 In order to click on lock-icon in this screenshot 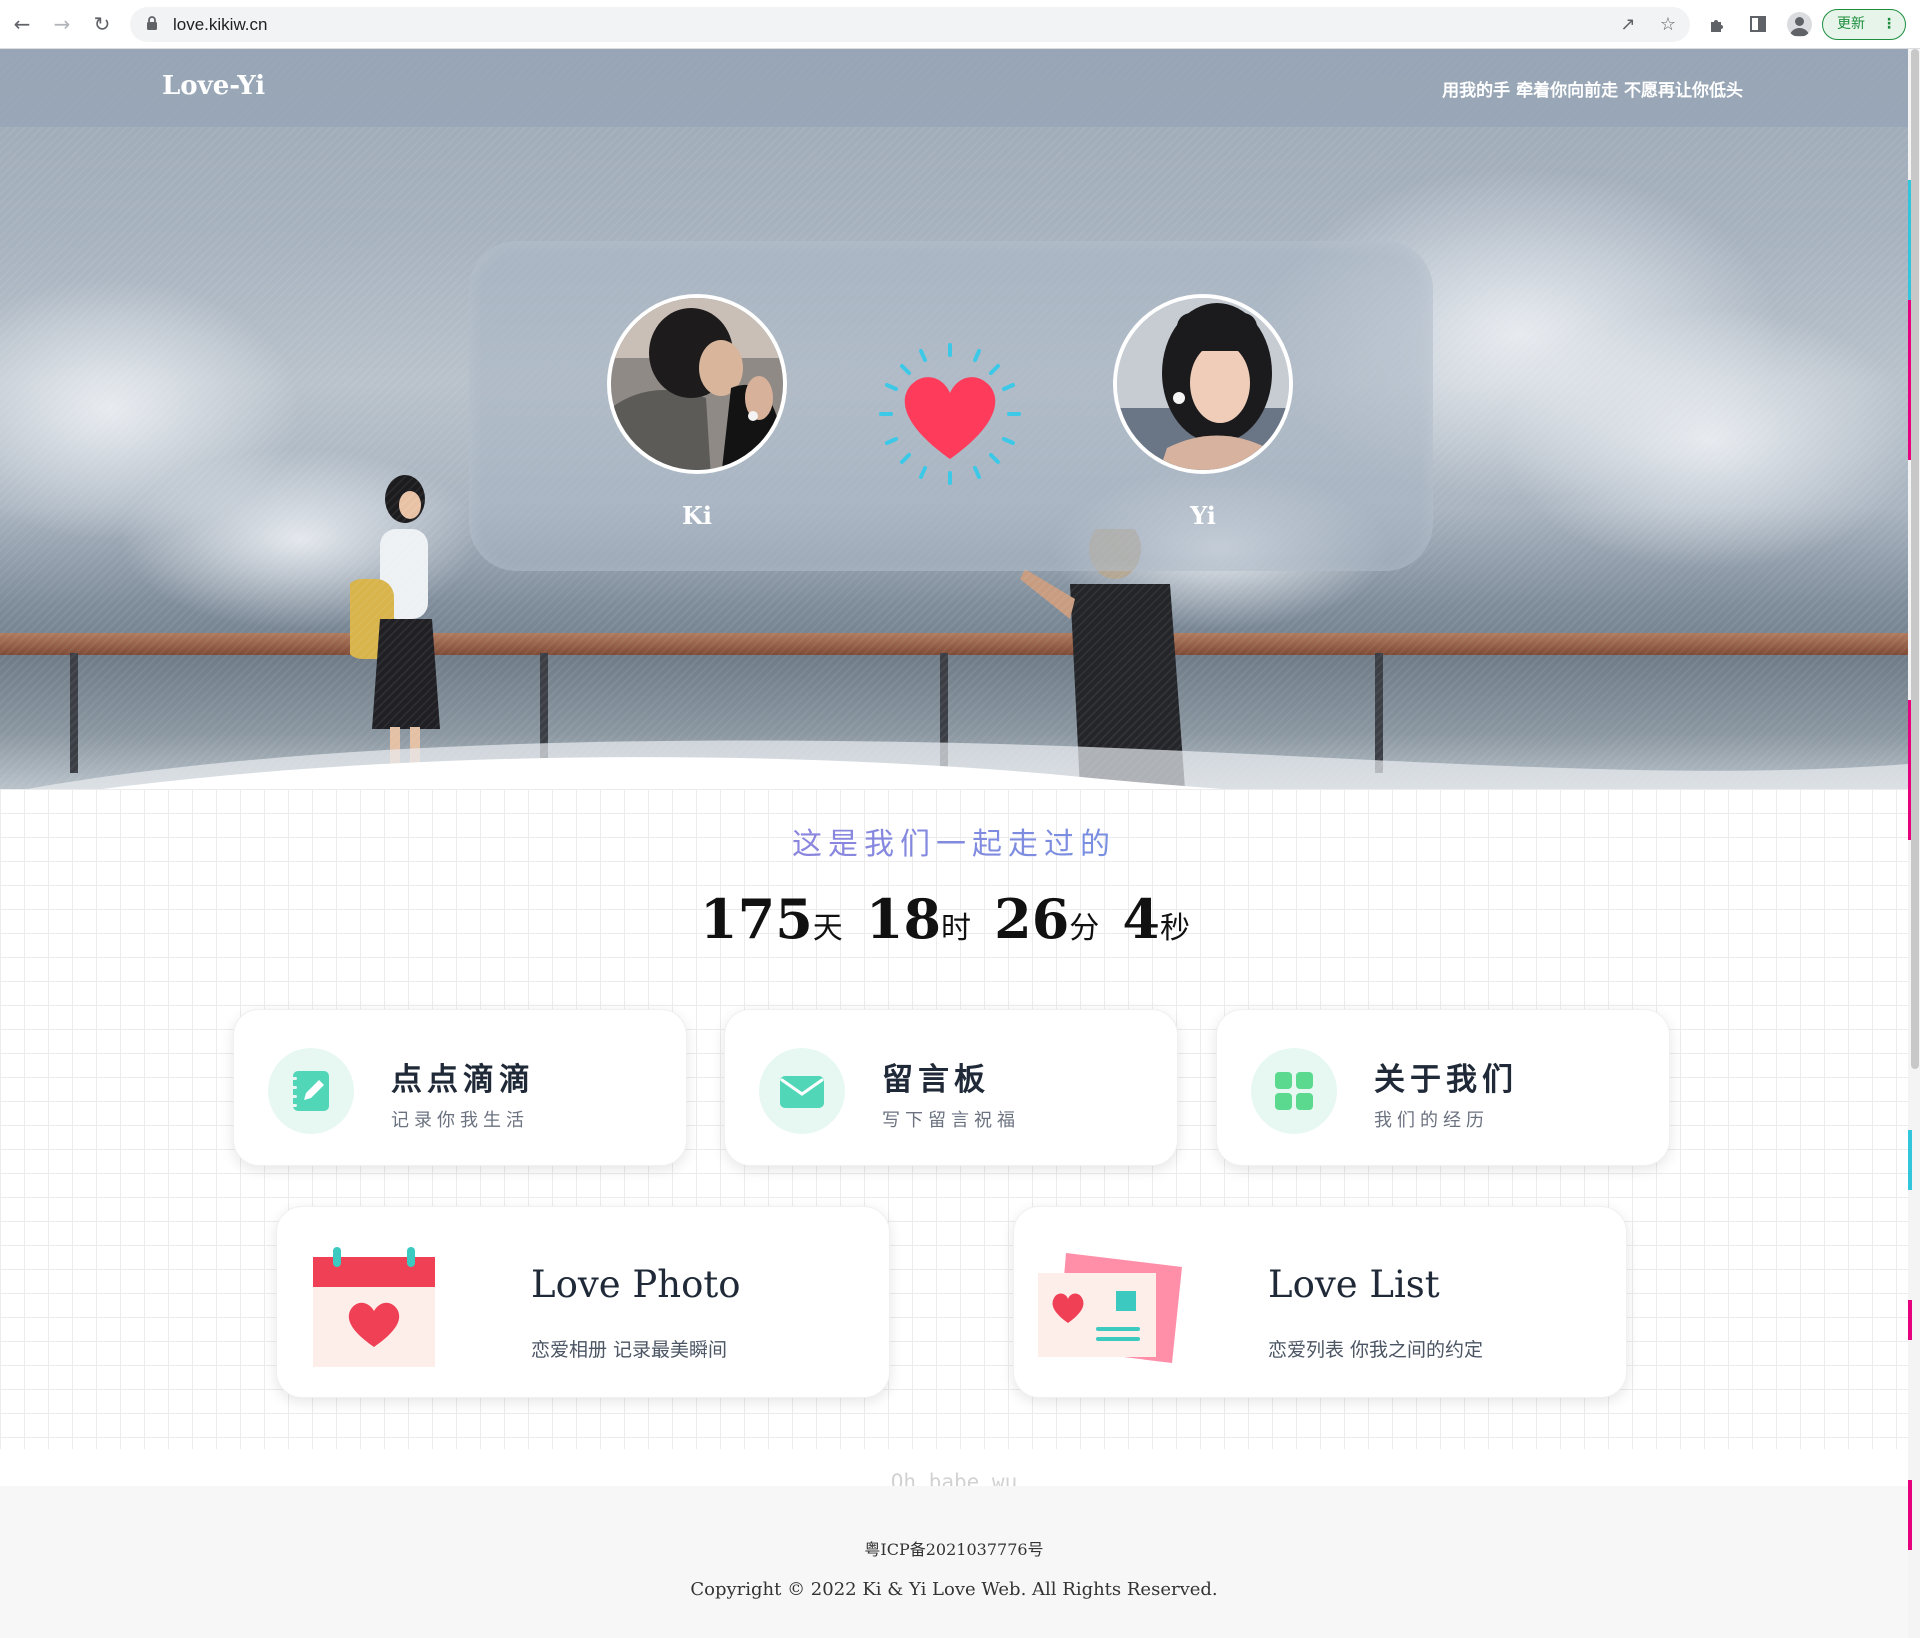, I will do `click(152, 23)`.